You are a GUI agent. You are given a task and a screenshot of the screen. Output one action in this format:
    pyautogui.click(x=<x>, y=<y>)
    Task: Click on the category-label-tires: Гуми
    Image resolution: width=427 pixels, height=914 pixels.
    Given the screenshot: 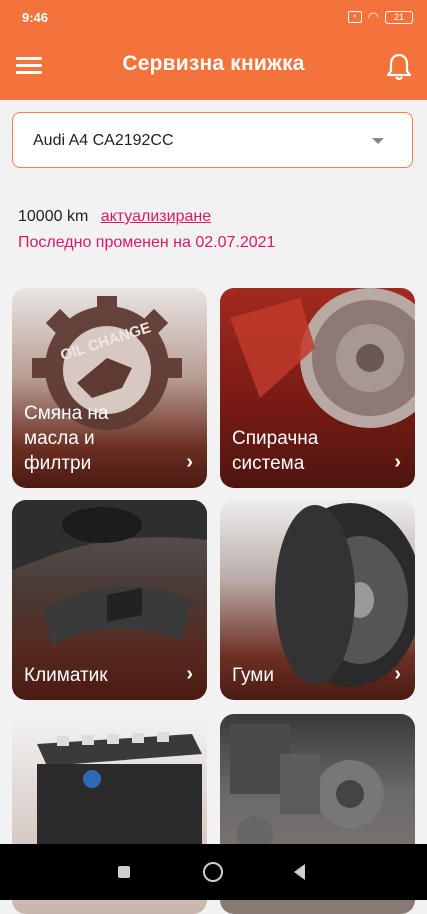 What is the action you would take?
    pyautogui.click(x=253, y=675)
    